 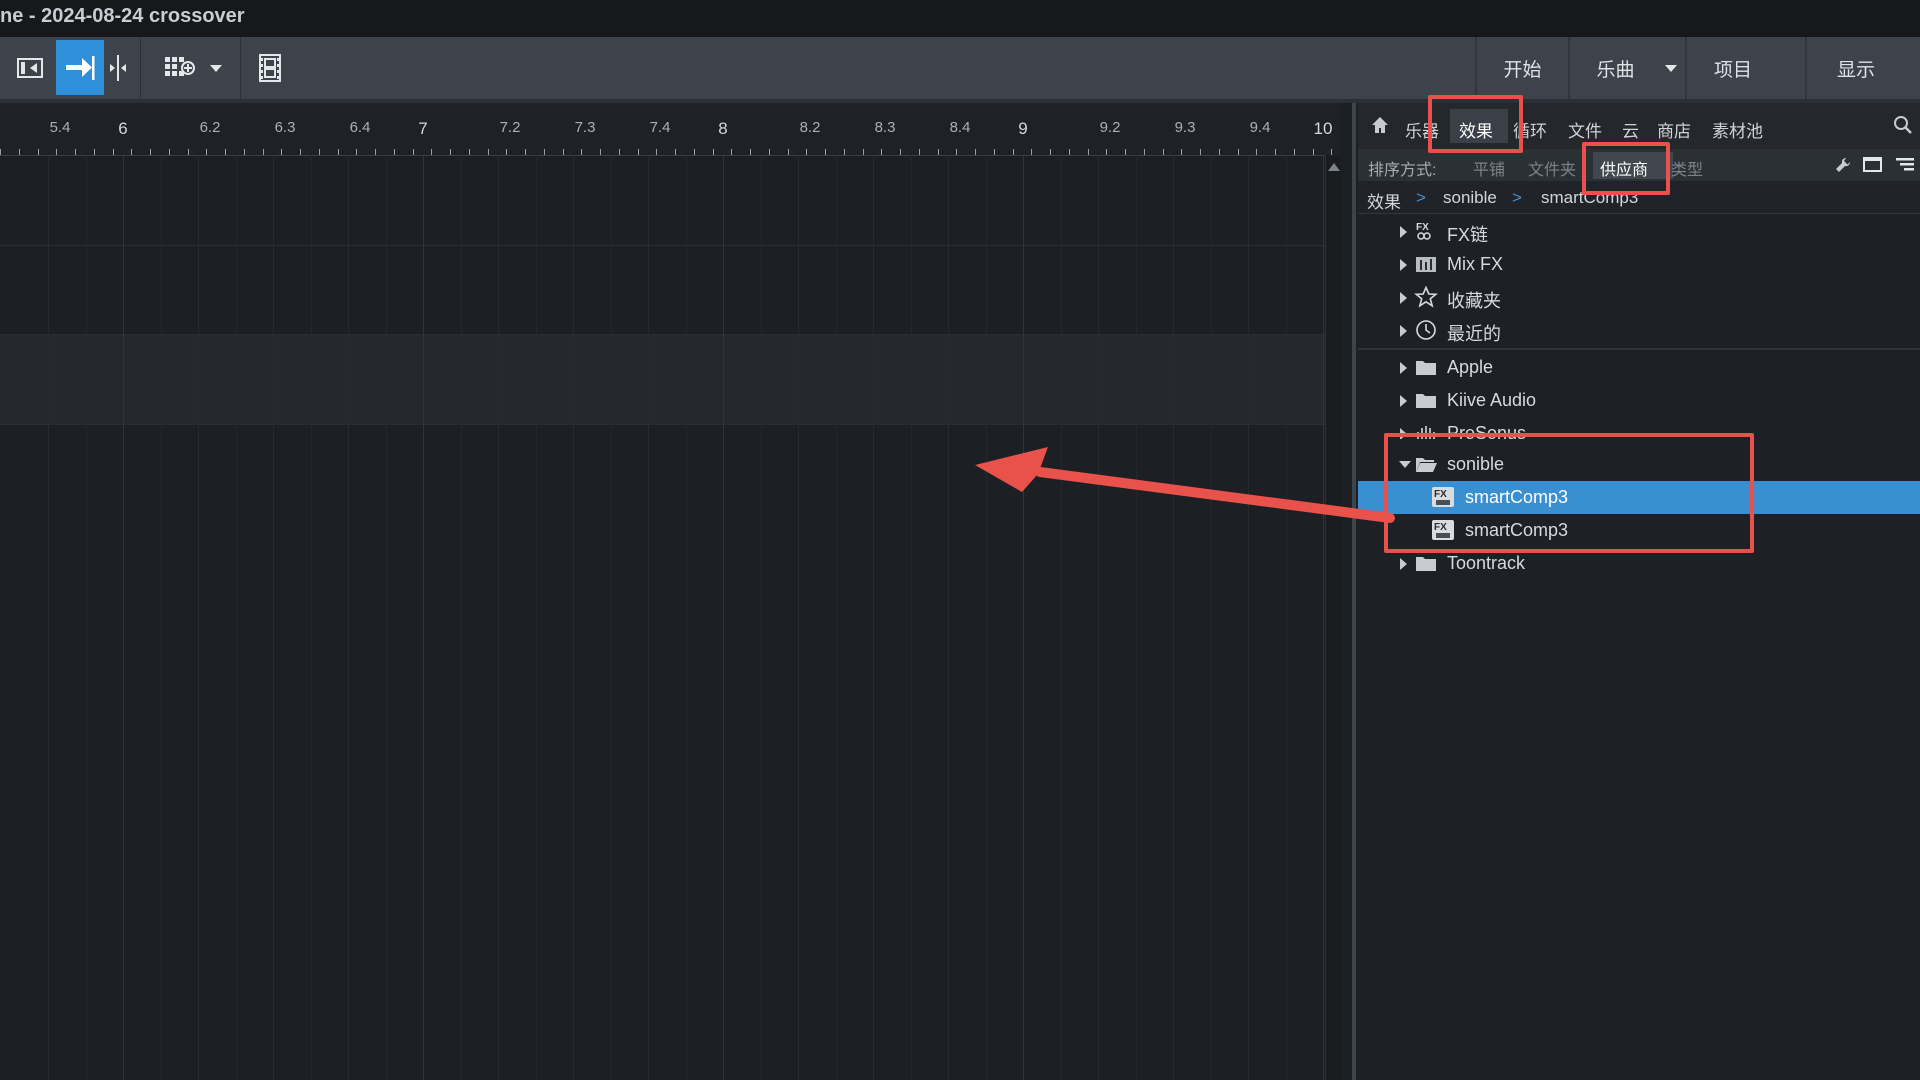 I want to click on ruler-label: 8.2, so click(x=810, y=127).